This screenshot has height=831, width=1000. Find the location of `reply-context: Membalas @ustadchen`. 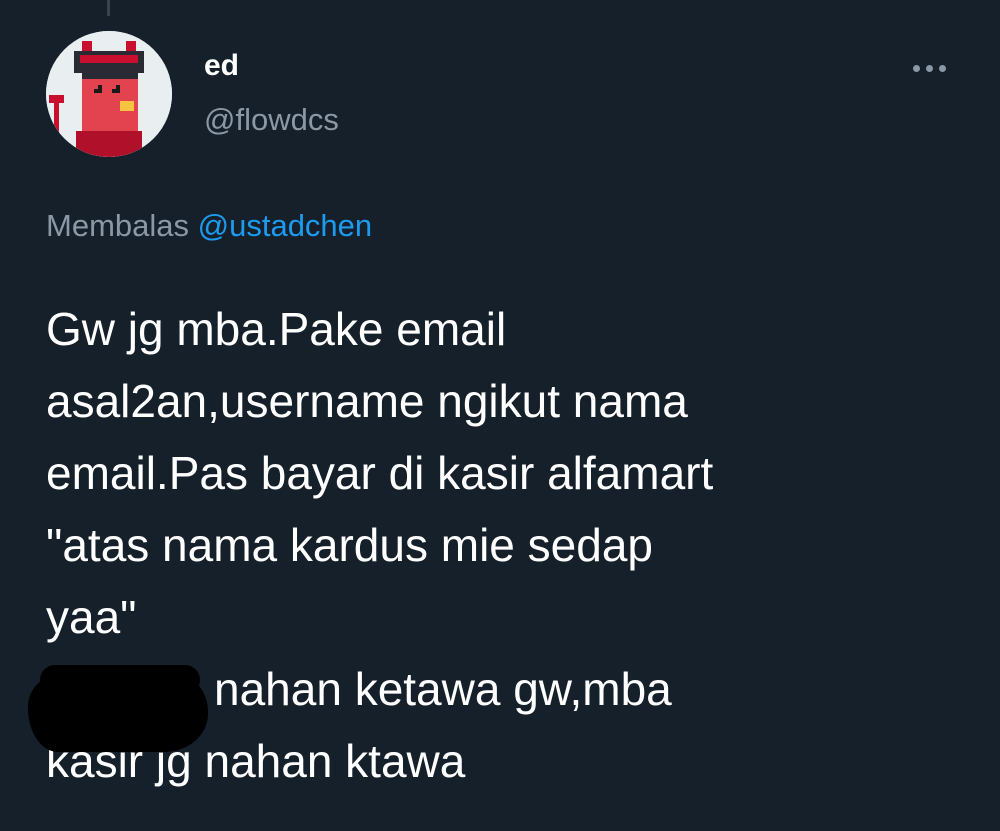

reply-context: Membalas @ustadchen is located at coordinates (209, 226).